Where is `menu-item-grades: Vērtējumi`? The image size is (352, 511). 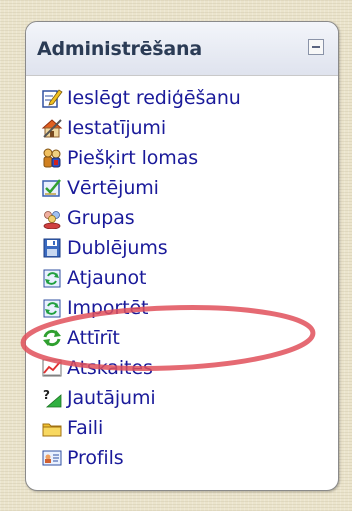 menu-item-grades: Vērtējumi is located at coordinates (141, 188).